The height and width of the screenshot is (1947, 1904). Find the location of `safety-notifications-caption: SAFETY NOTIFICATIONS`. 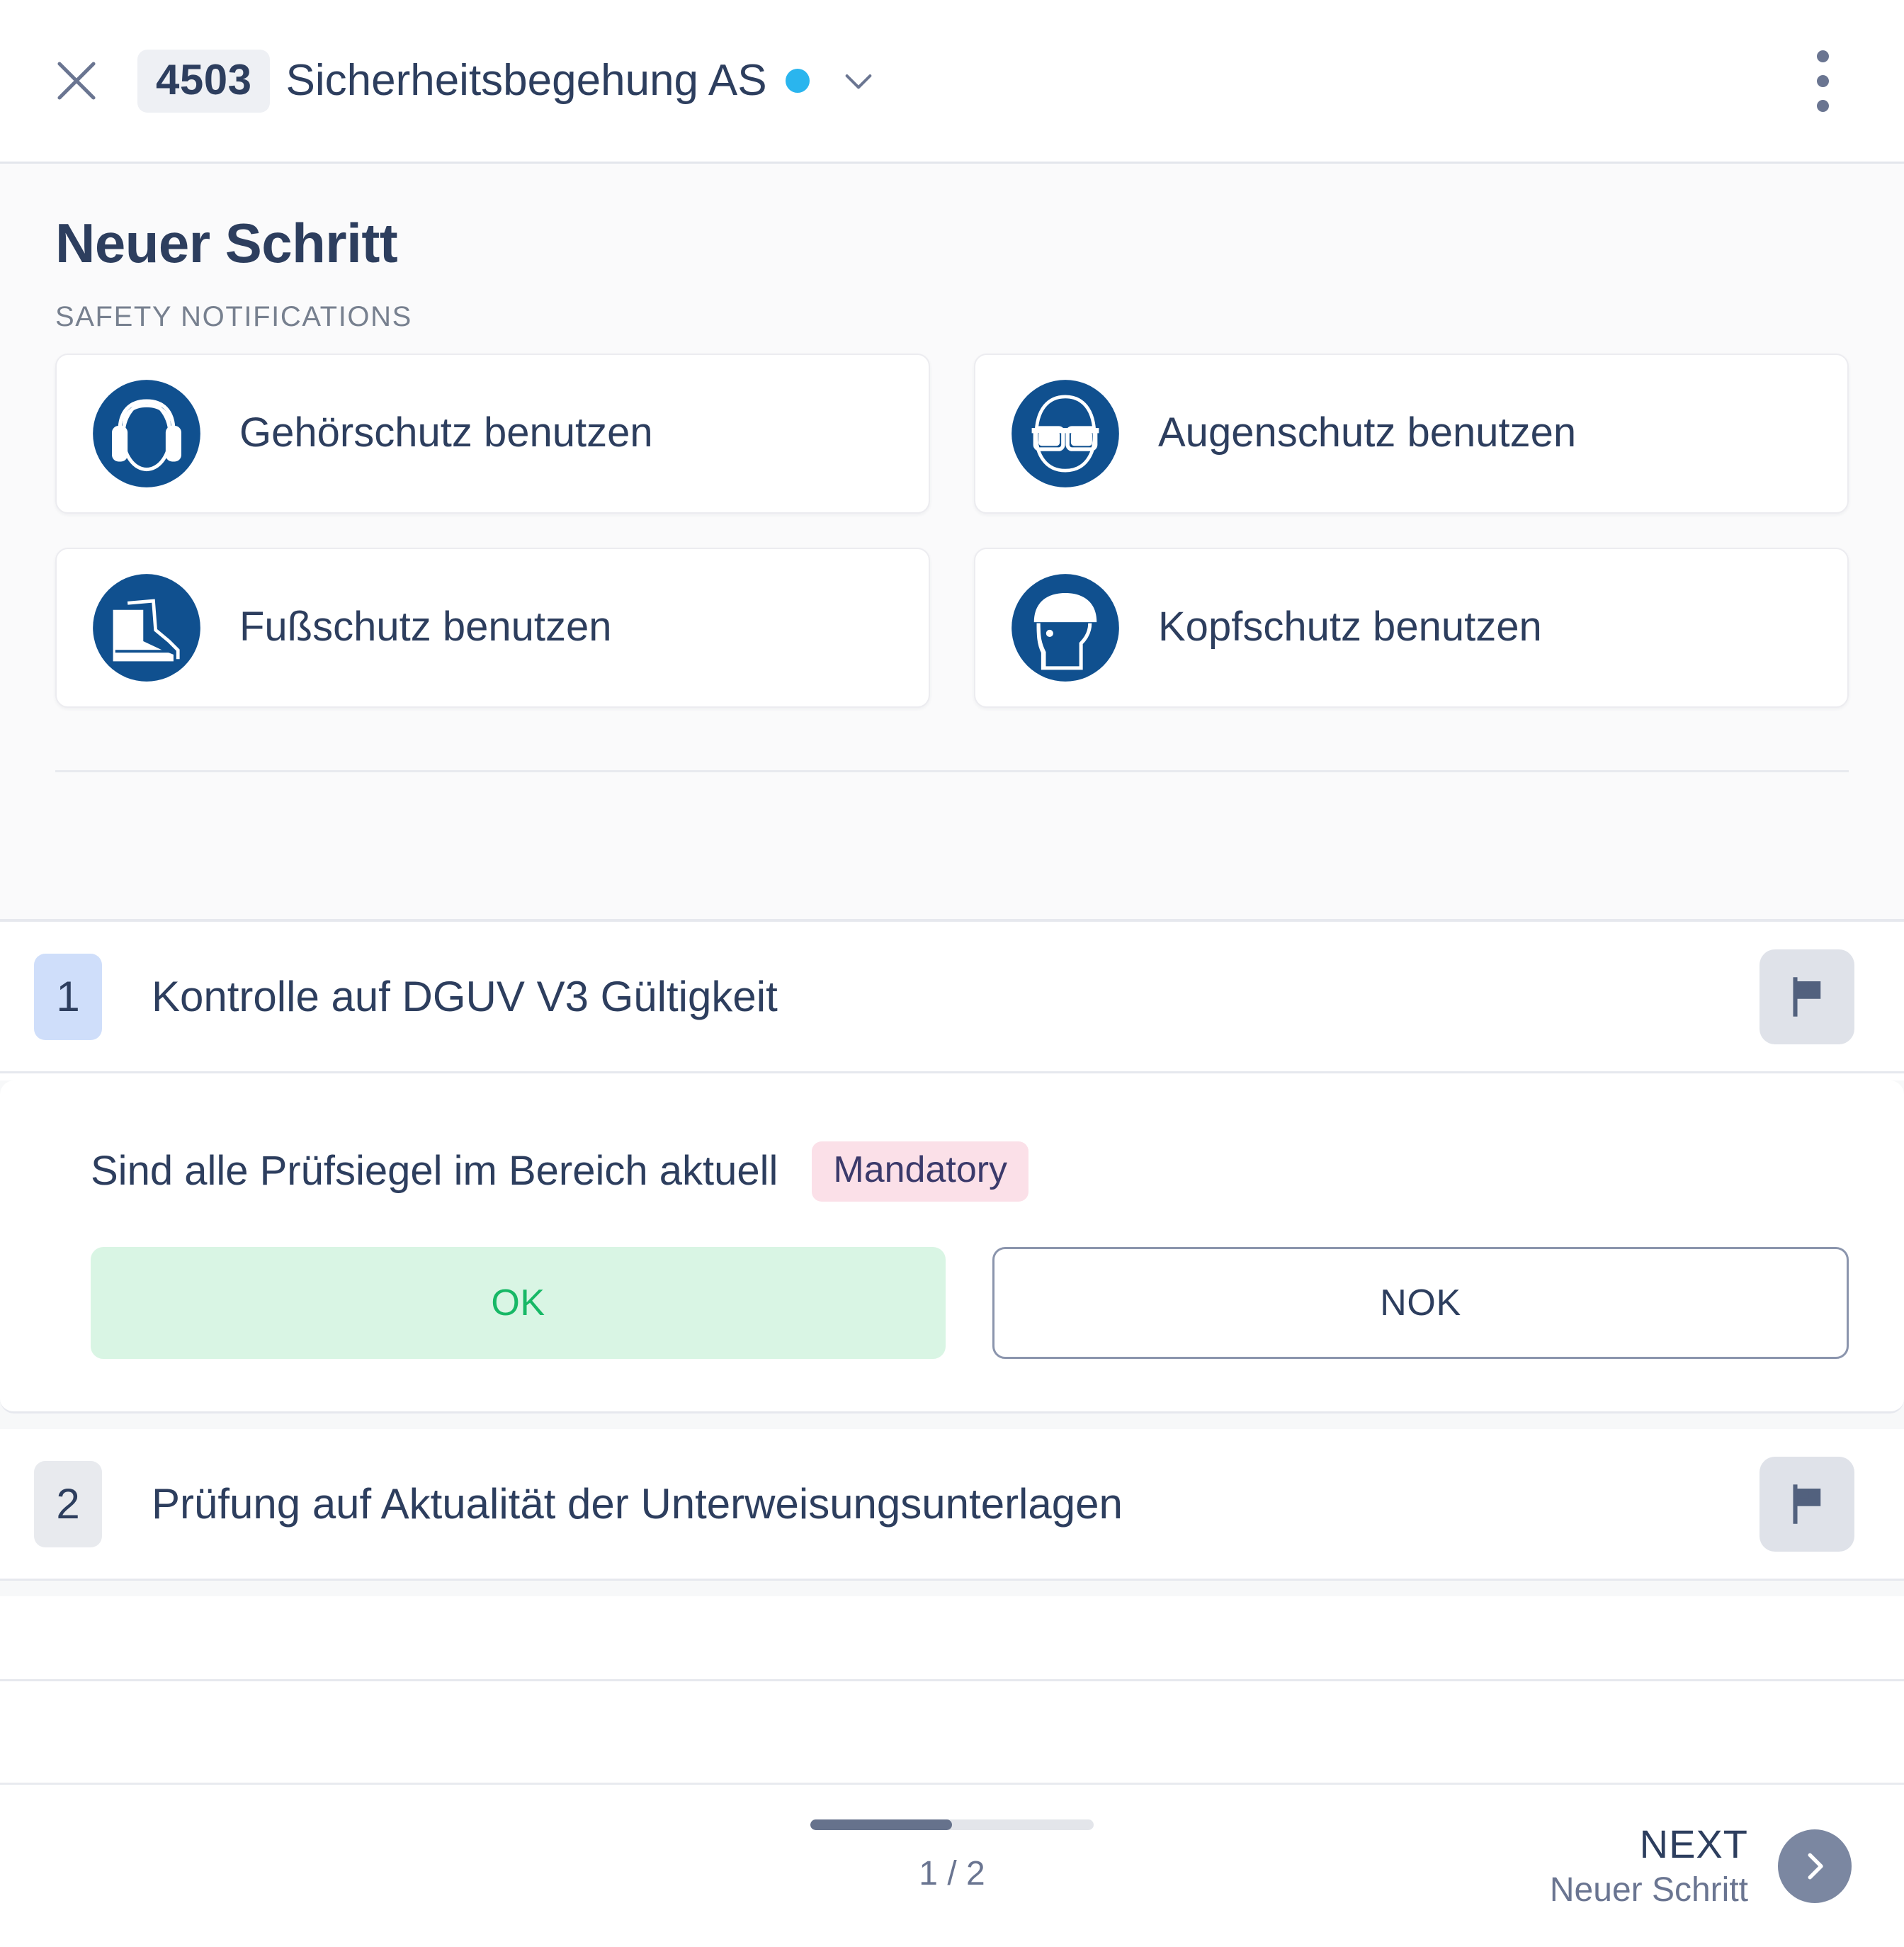

safety-notifications-caption: SAFETY NOTIFICATIONS is located at coordinates (234, 316).